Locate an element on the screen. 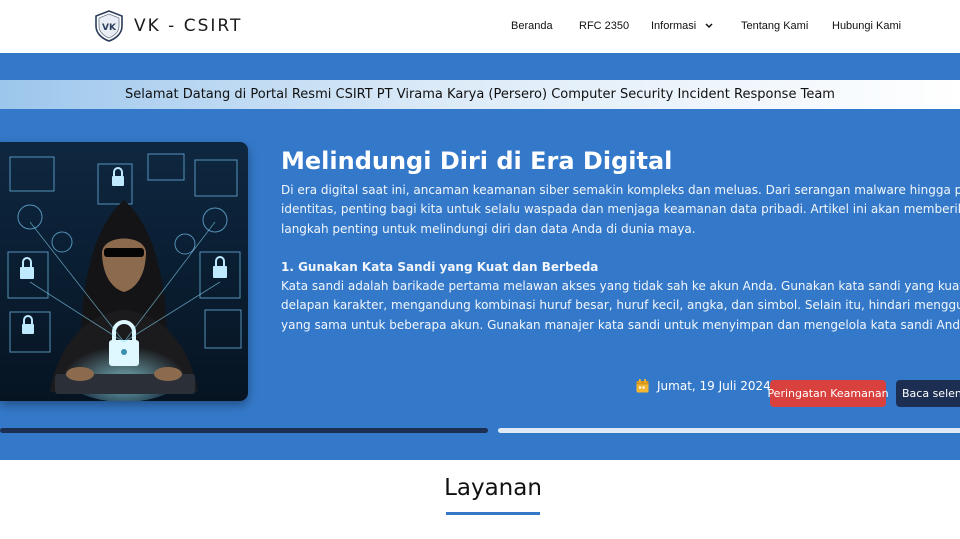 The height and width of the screenshot is (539, 960). article-meta: Jumat, 19 Juli 2024 is located at coordinates (703, 386).